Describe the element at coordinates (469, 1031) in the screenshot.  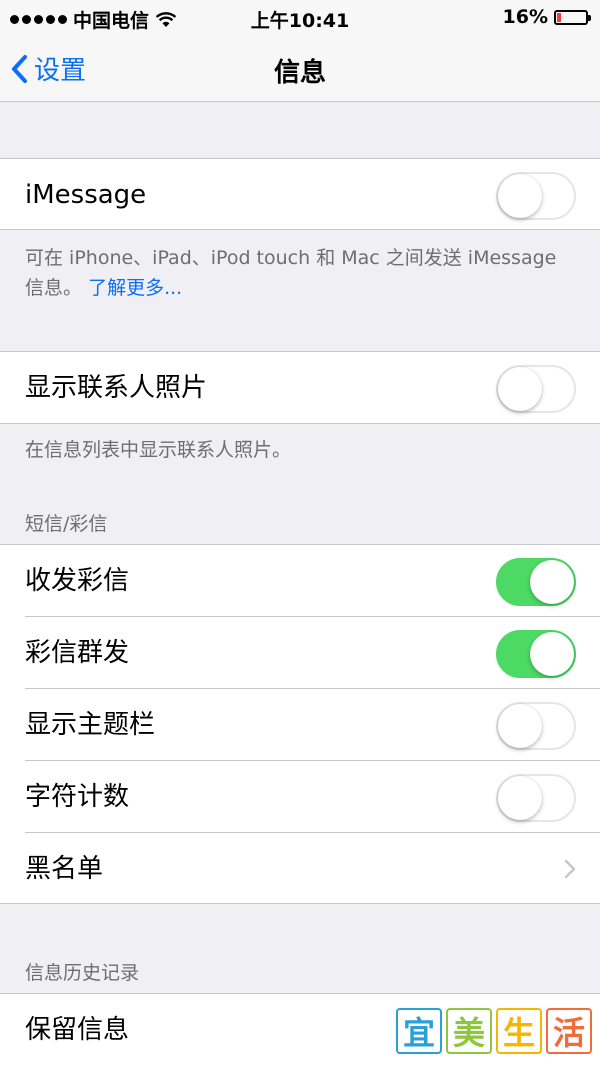
I see `watermark-char: 美` at that location.